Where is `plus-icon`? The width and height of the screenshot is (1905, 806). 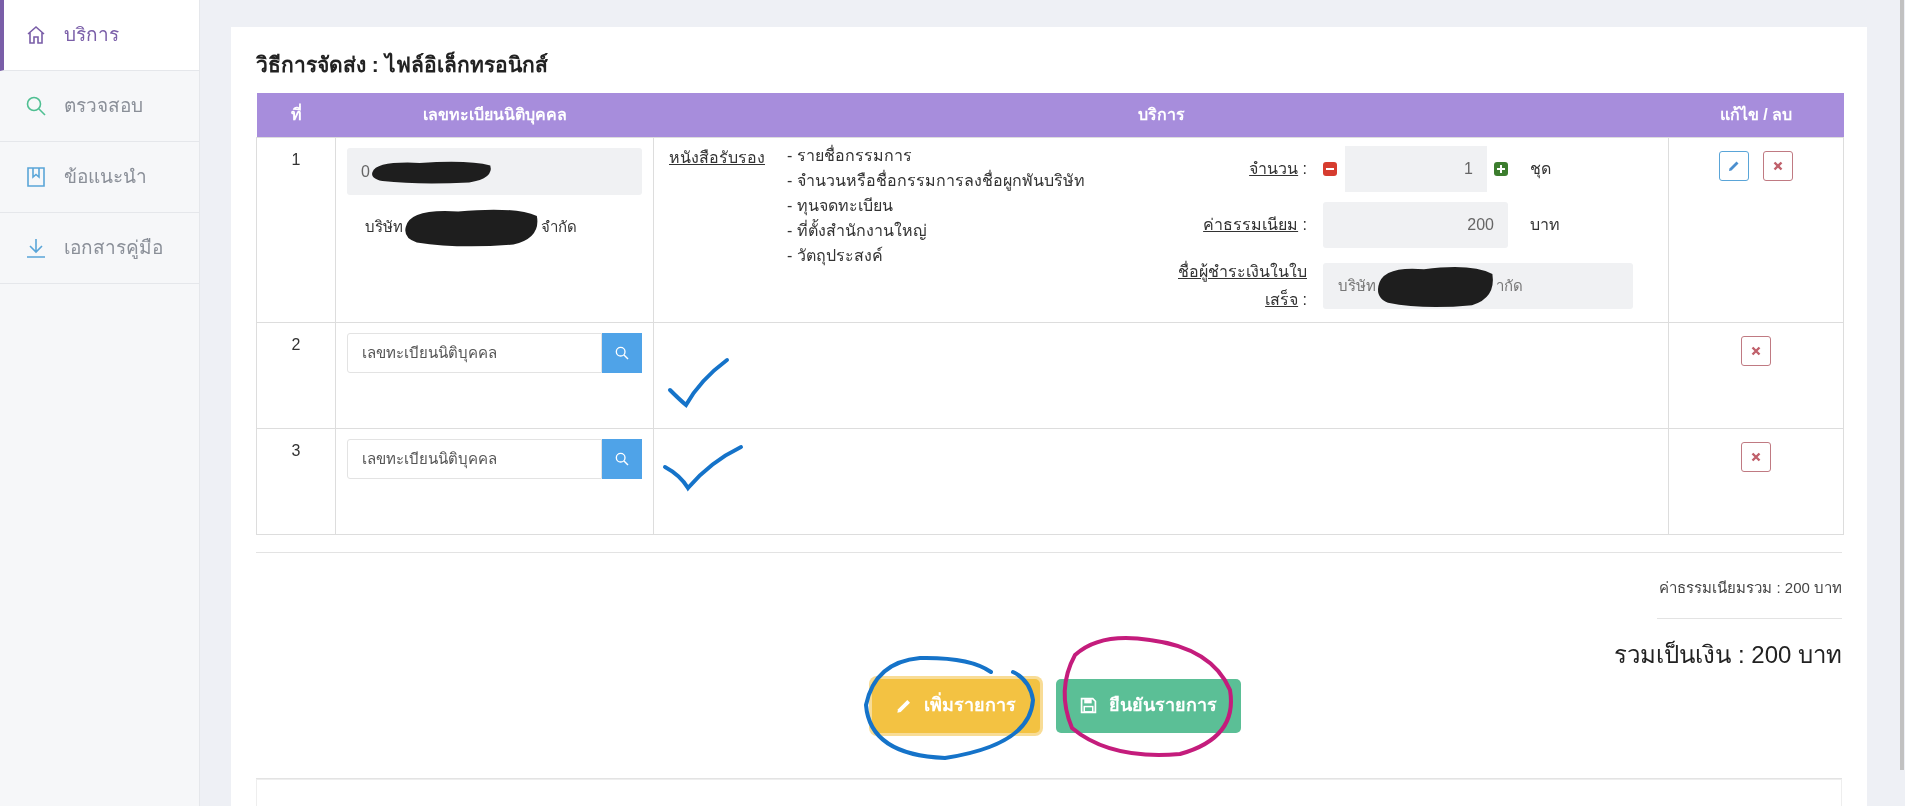 plus-icon is located at coordinates (1501, 169).